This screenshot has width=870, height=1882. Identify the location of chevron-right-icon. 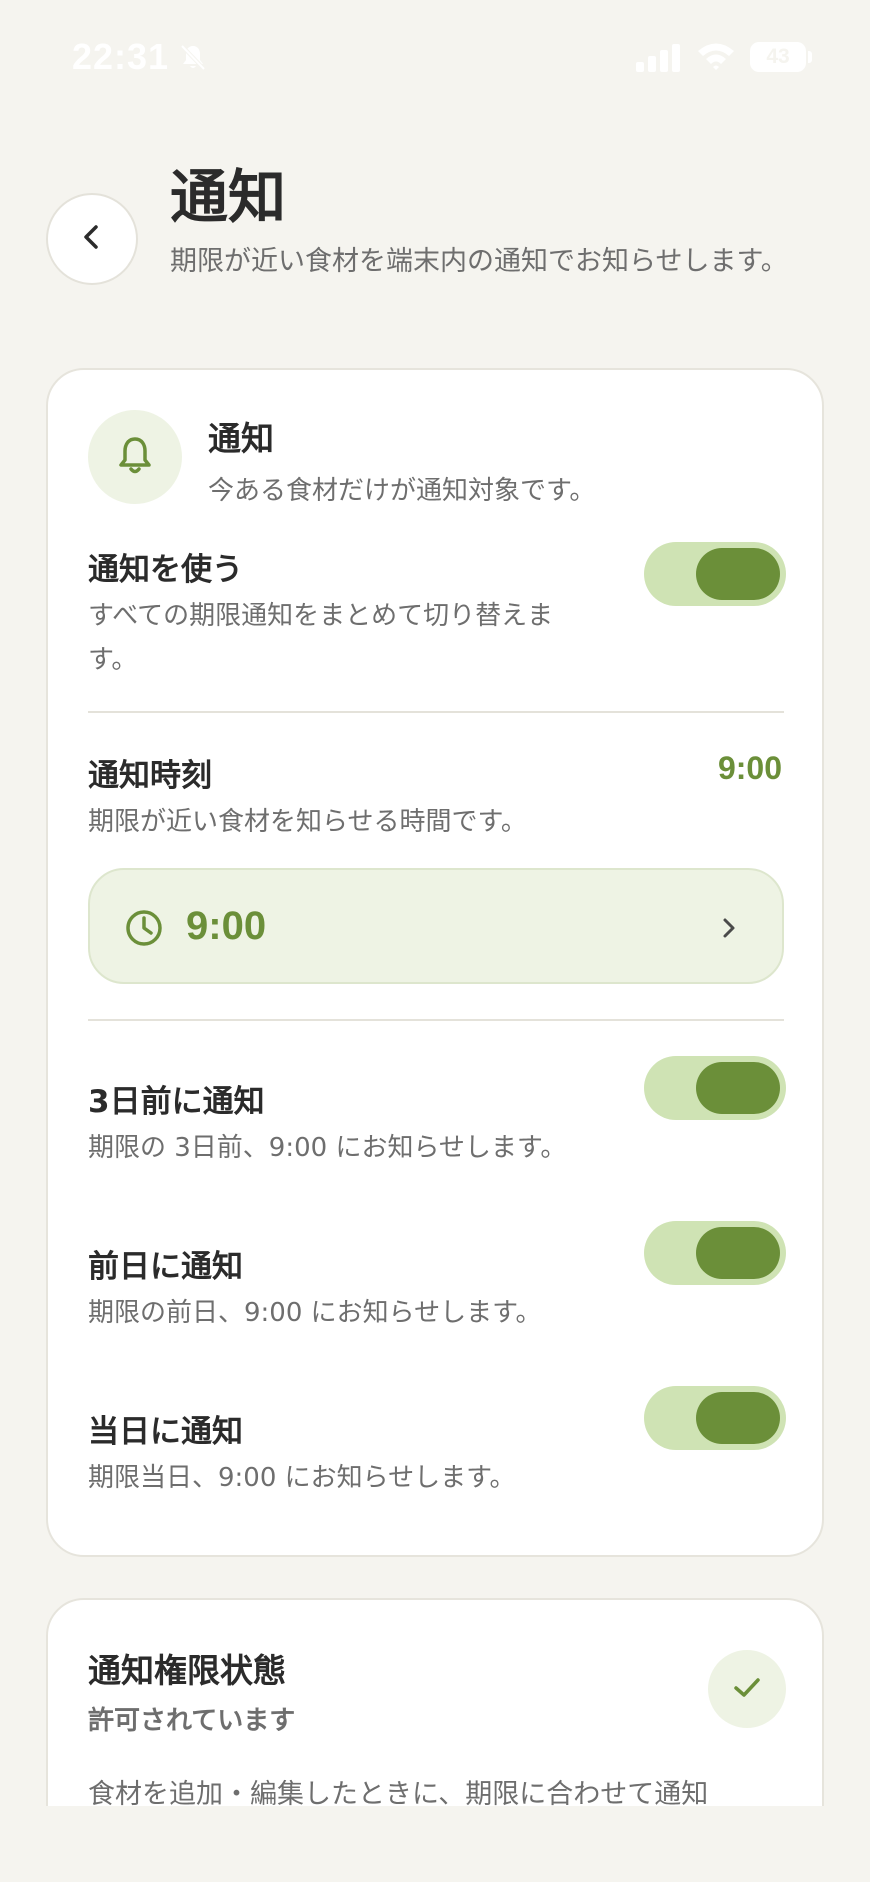
(729, 930).